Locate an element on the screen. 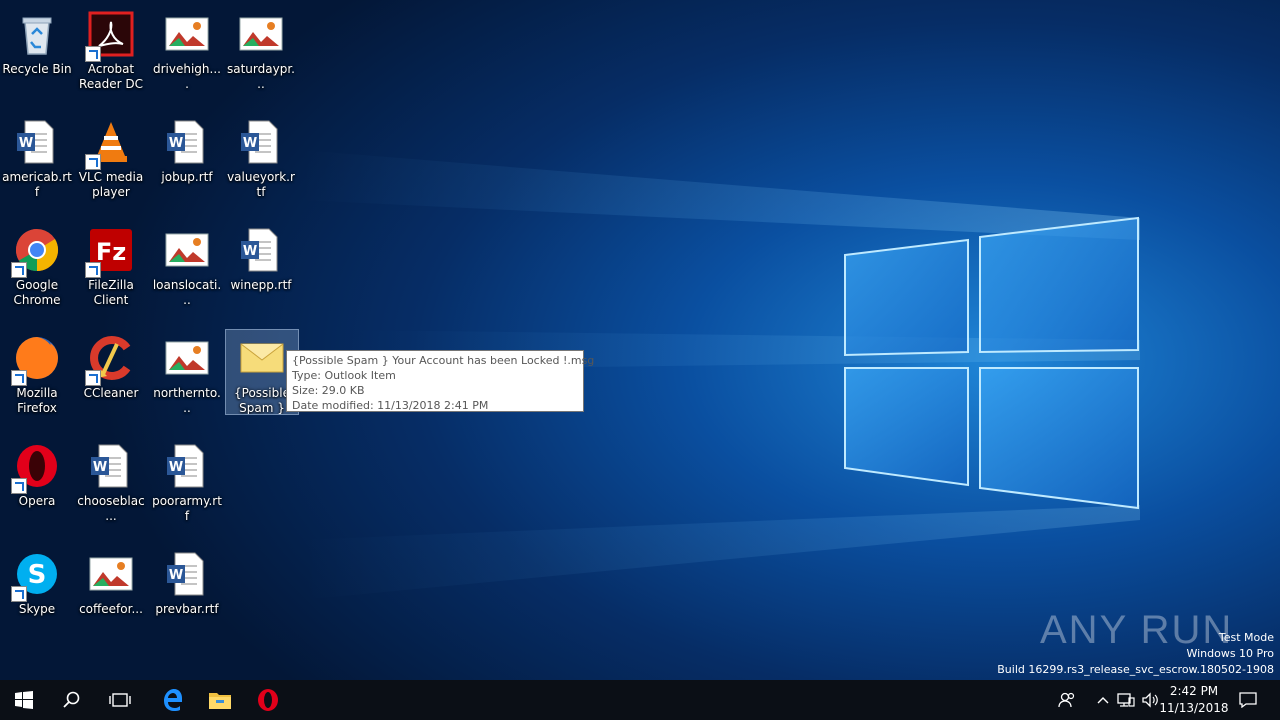 The image size is (1280, 720). watermark-edition: Windows 10 Pro is located at coordinates (1230, 653).